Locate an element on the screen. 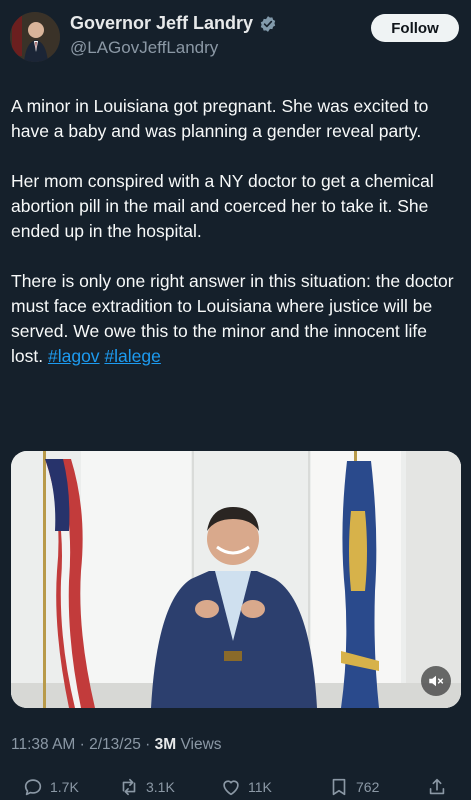 The width and height of the screenshot is (471, 800). verified-badge-icon is located at coordinates (268, 23).